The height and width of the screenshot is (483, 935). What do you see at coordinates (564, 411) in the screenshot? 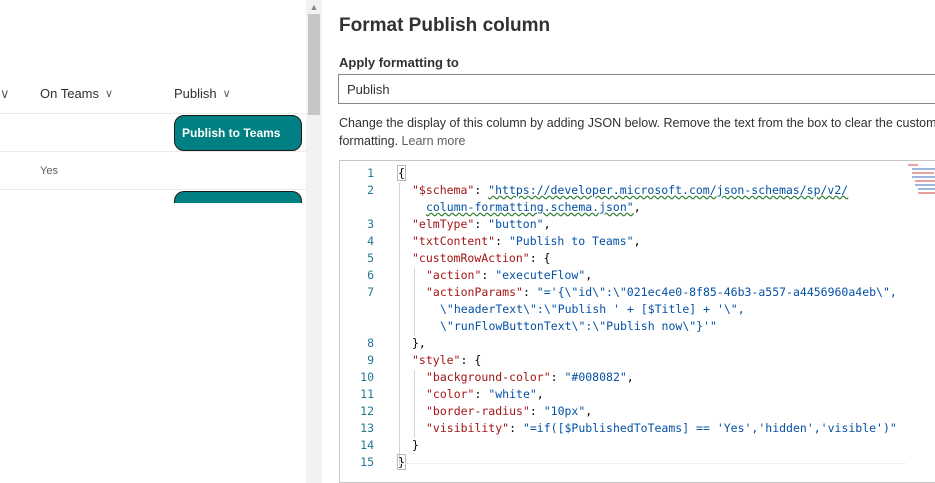
I see `json-value: "10px"` at bounding box center [564, 411].